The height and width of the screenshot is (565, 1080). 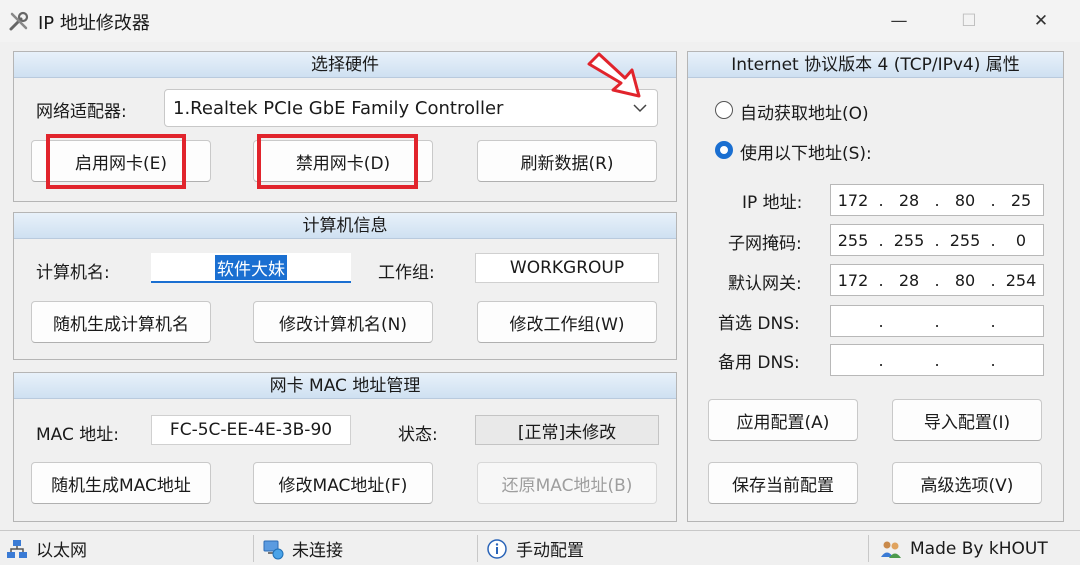 What do you see at coordinates (317, 551) in the screenshot?
I see `status-connection-text: 未连接` at bounding box center [317, 551].